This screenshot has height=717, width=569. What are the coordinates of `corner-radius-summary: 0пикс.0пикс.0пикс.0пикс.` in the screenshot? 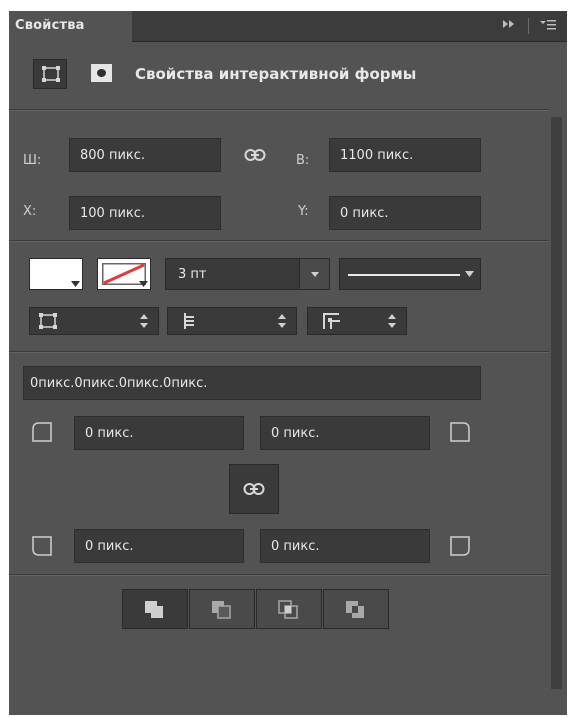 It's located at (252, 383).